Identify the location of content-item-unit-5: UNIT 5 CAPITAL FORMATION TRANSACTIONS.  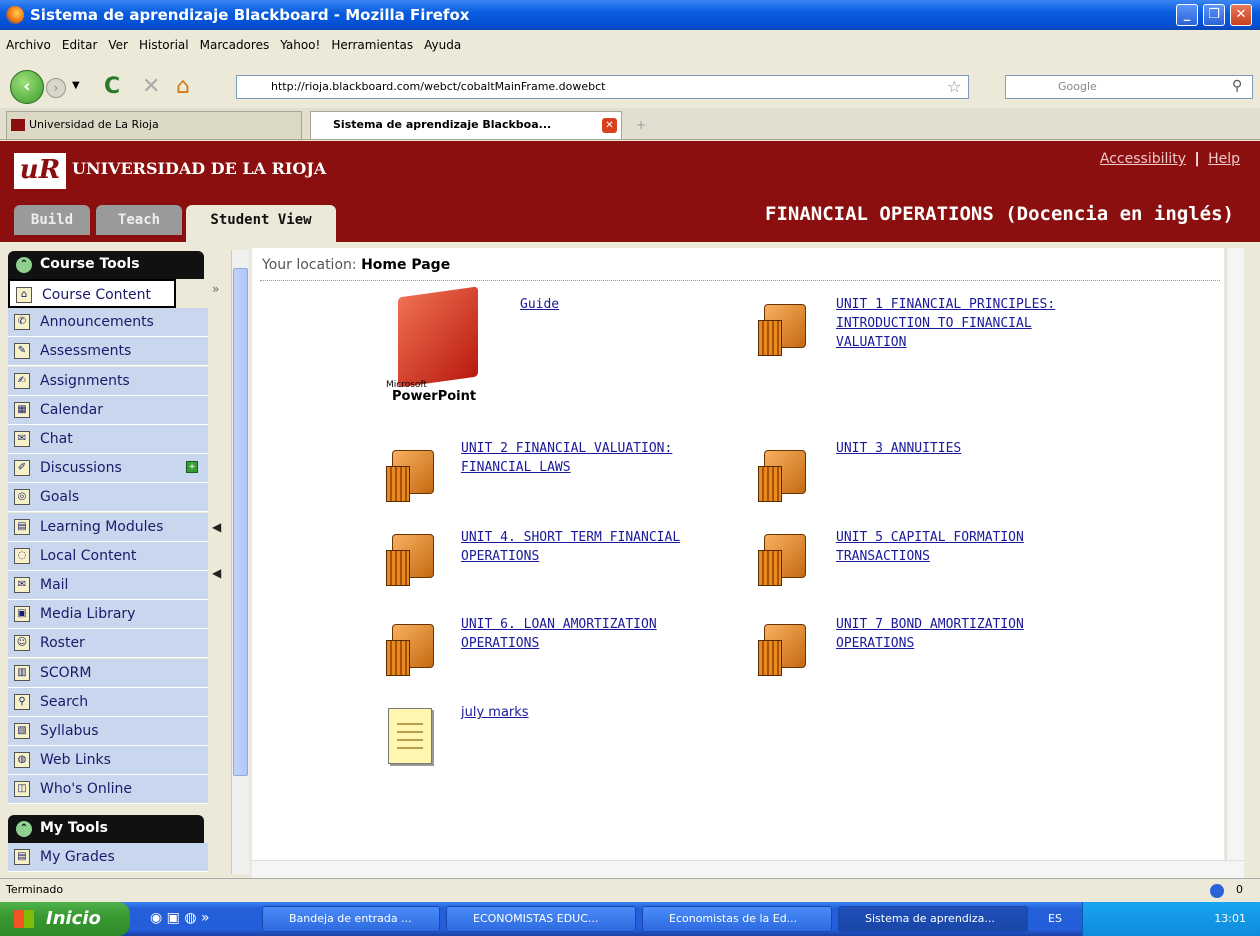
(972, 547).